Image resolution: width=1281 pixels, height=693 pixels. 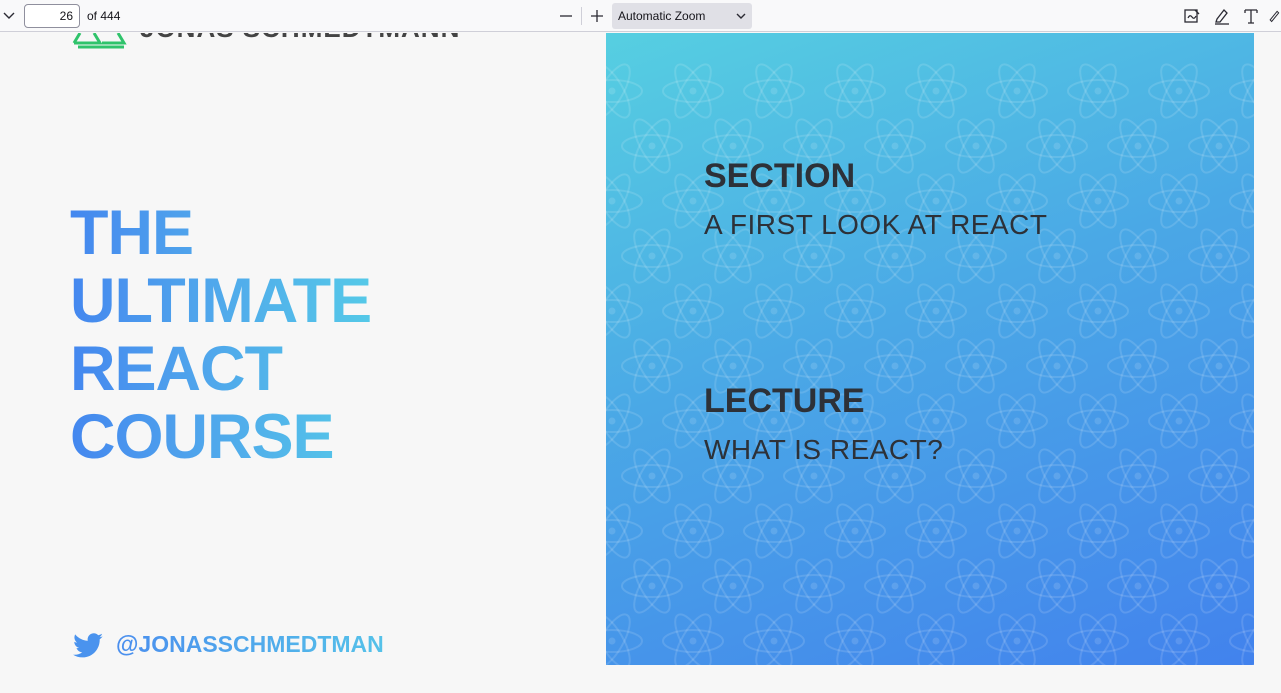 I want to click on pdf-toolbar: 26 of 444 Automatic Zoom, so click(x=640, y=16).